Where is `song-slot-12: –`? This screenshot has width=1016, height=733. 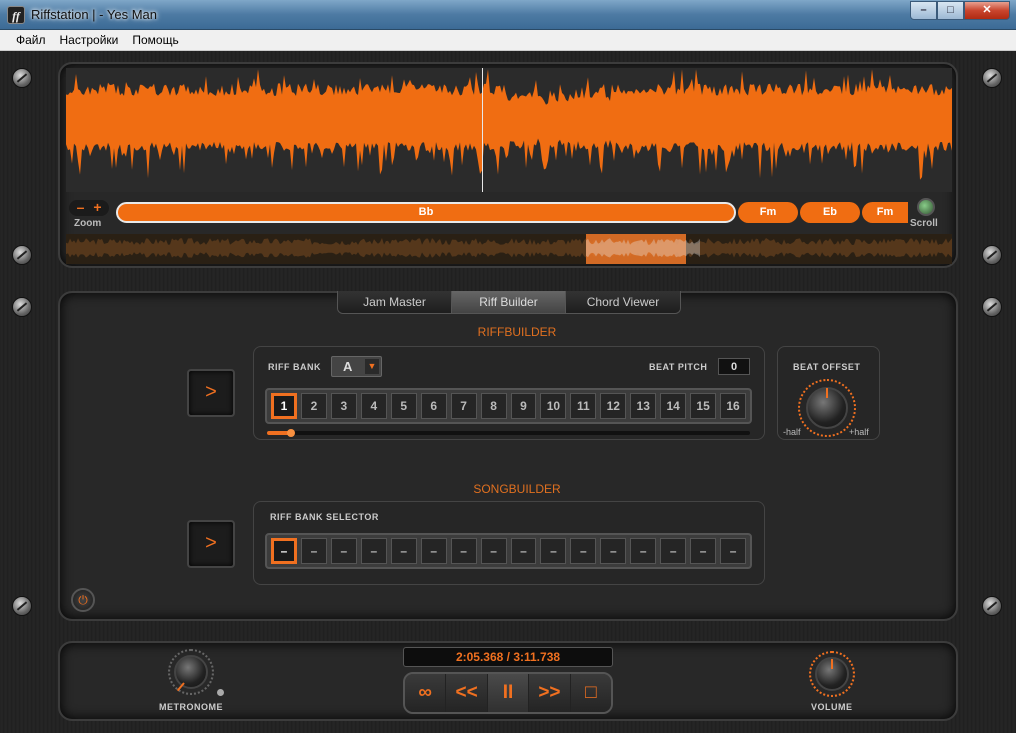 song-slot-12: – is located at coordinates (613, 551).